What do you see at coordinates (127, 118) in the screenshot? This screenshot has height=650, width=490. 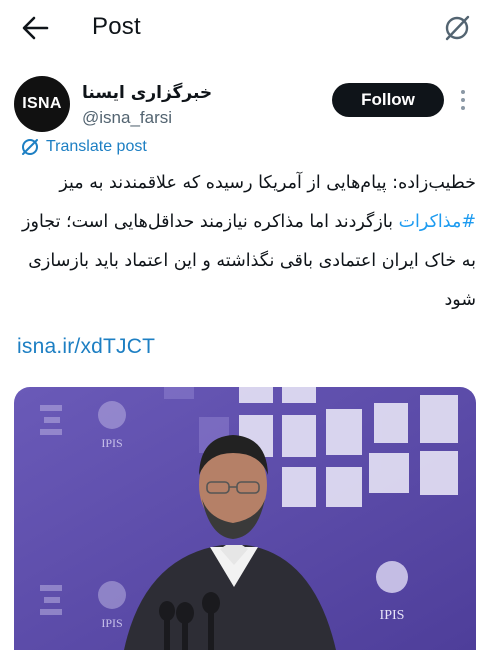 I see `author-handle: @isna_farsi` at bounding box center [127, 118].